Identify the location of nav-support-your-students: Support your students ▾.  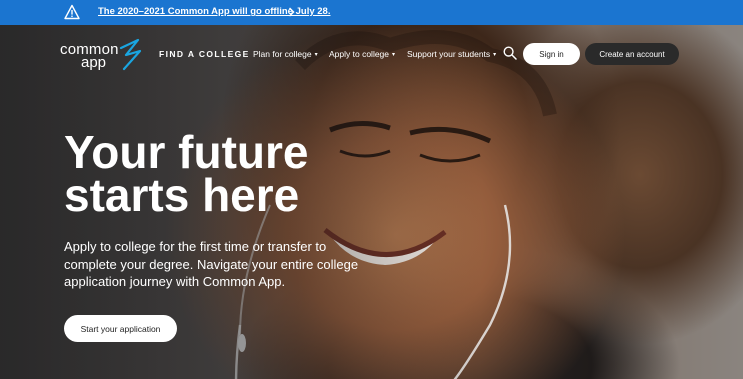
(451, 54).